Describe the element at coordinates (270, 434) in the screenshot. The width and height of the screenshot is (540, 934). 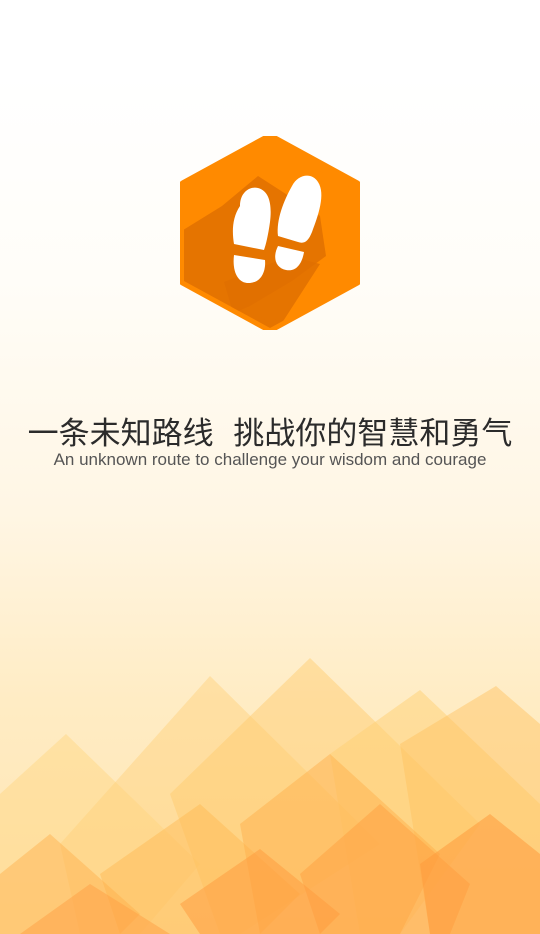
I see `tagline-chinese: 一条未知路线 挑战你的智慧和勇气` at that location.